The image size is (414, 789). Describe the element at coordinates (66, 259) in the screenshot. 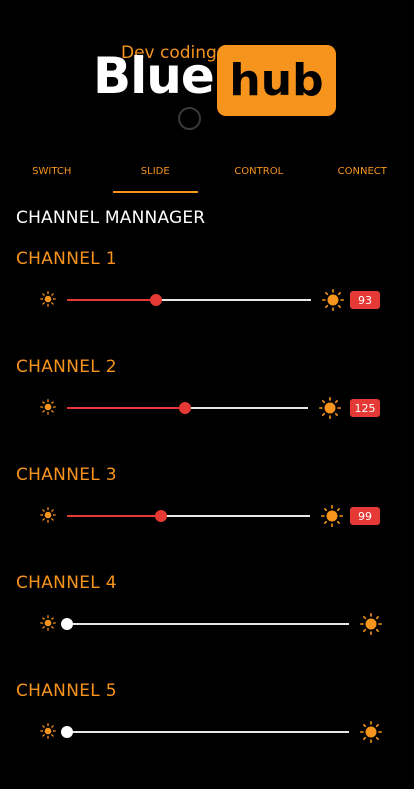

I see `channel-label: CHANNEL 1` at that location.